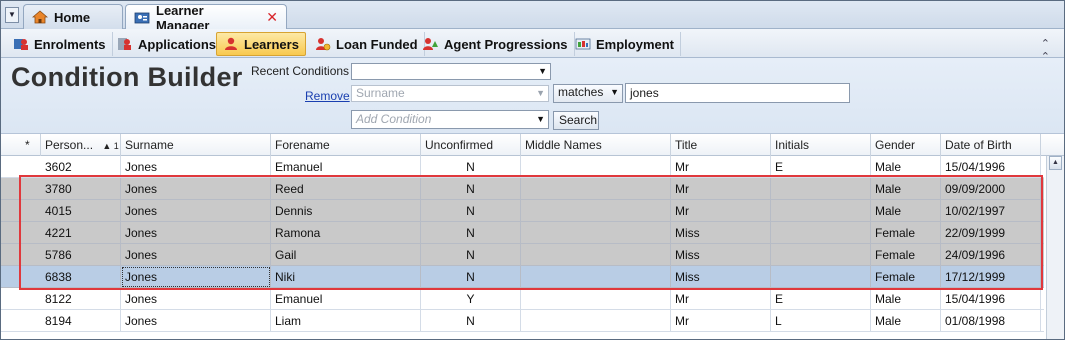 The width and height of the screenshot is (1065, 340). I want to click on header-unconfirmed: Unconfirmed, so click(471, 145).